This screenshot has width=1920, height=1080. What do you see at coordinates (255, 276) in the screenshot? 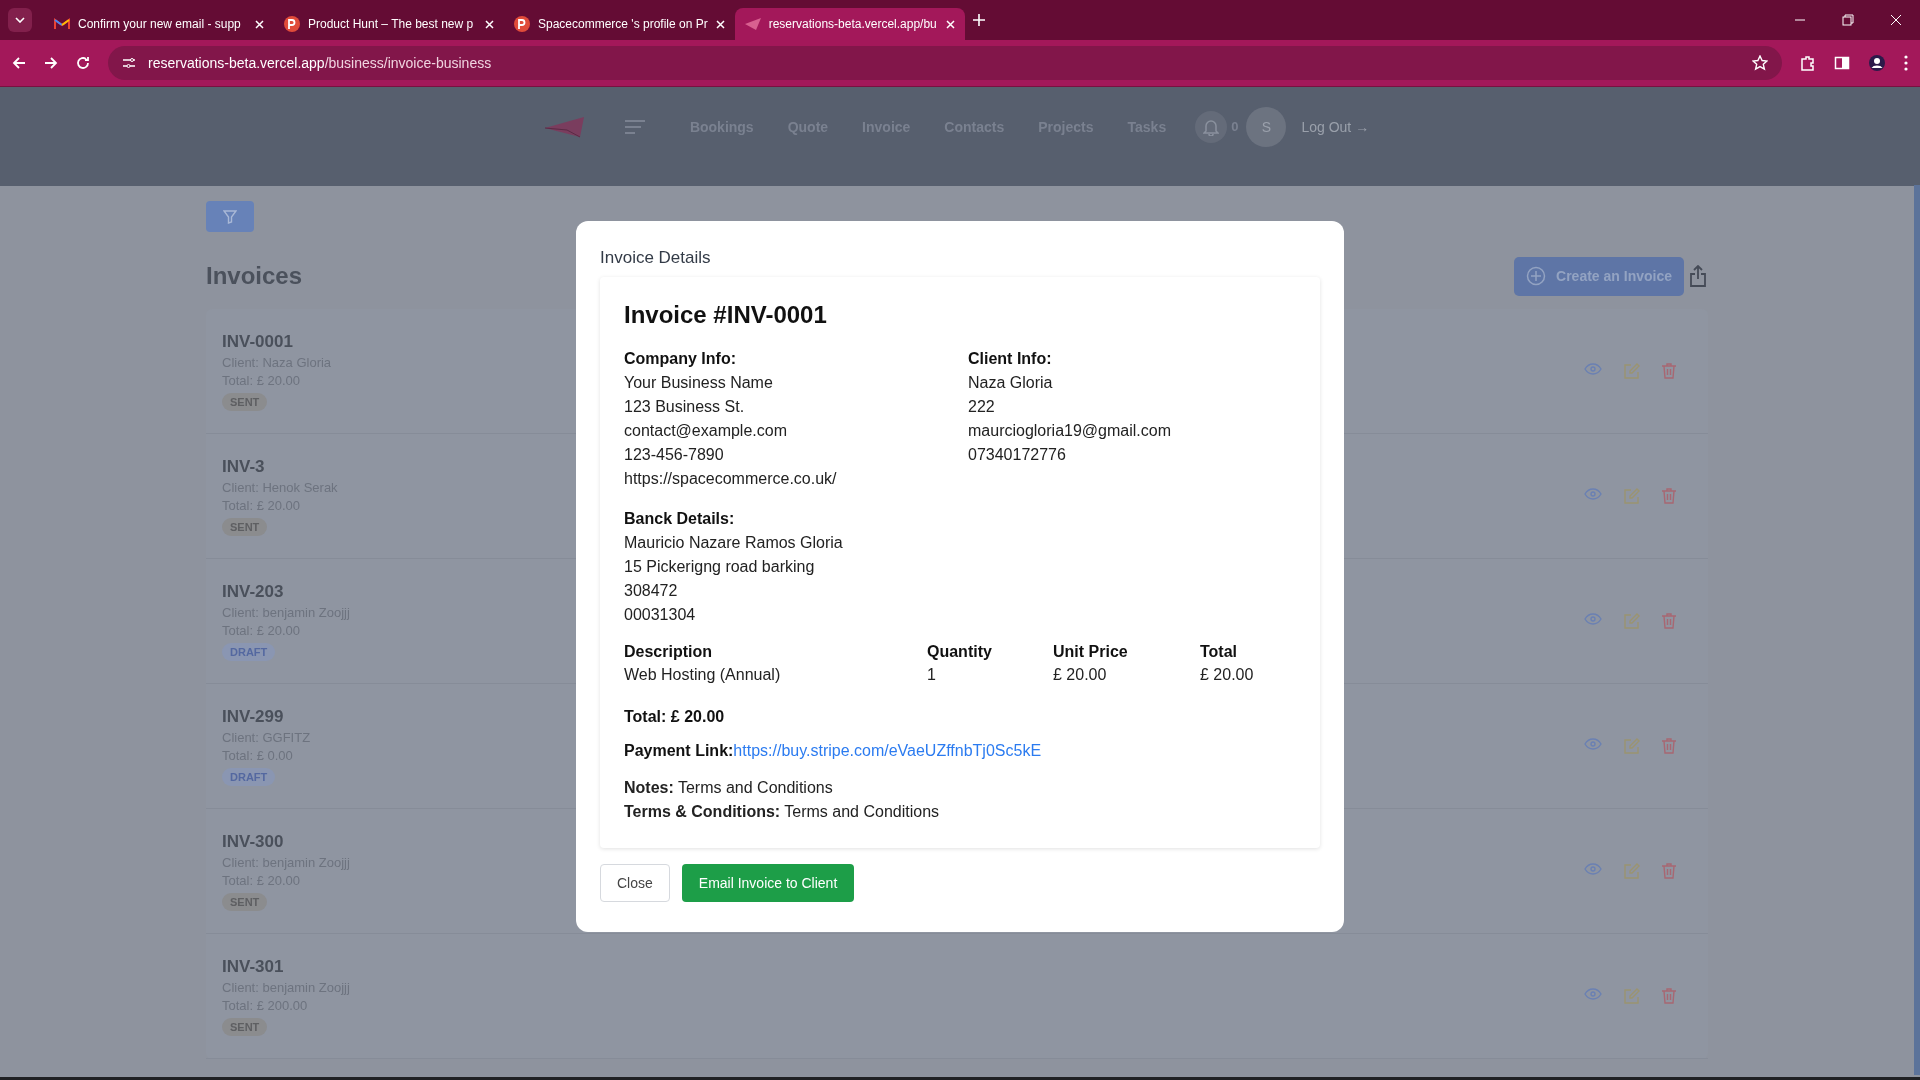
I see `page-title: Invoices` at bounding box center [255, 276].